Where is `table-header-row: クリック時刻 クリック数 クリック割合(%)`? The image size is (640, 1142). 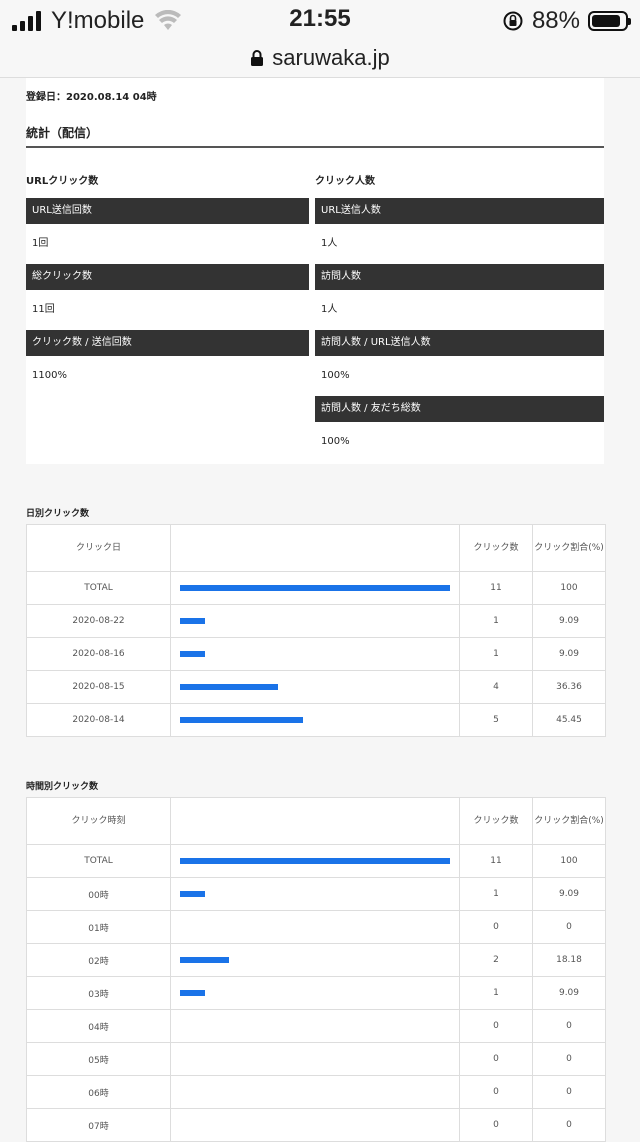
table-header-row: クリック時刻 クリック数 クリック割合(%) is located at coordinates (316, 821).